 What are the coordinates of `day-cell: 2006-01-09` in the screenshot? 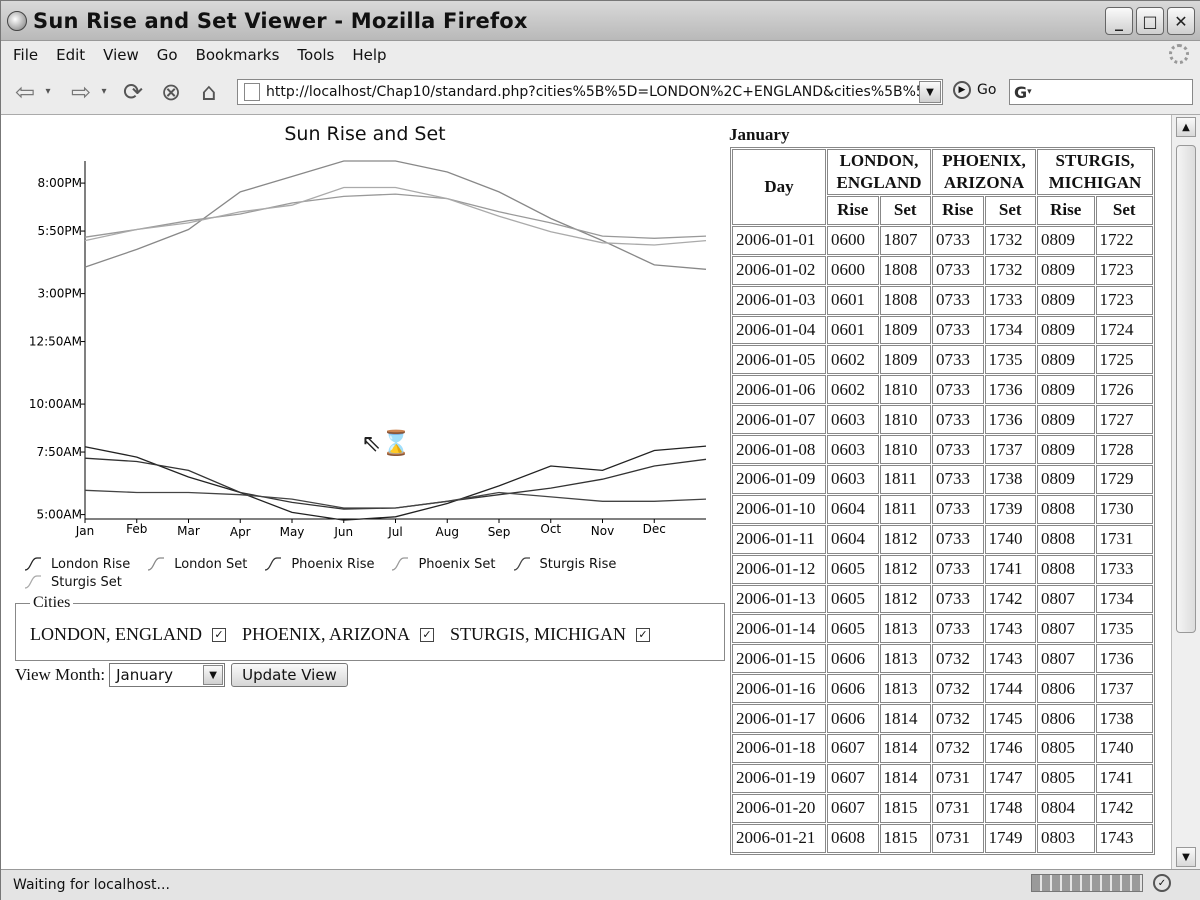 It's located at (779, 479).